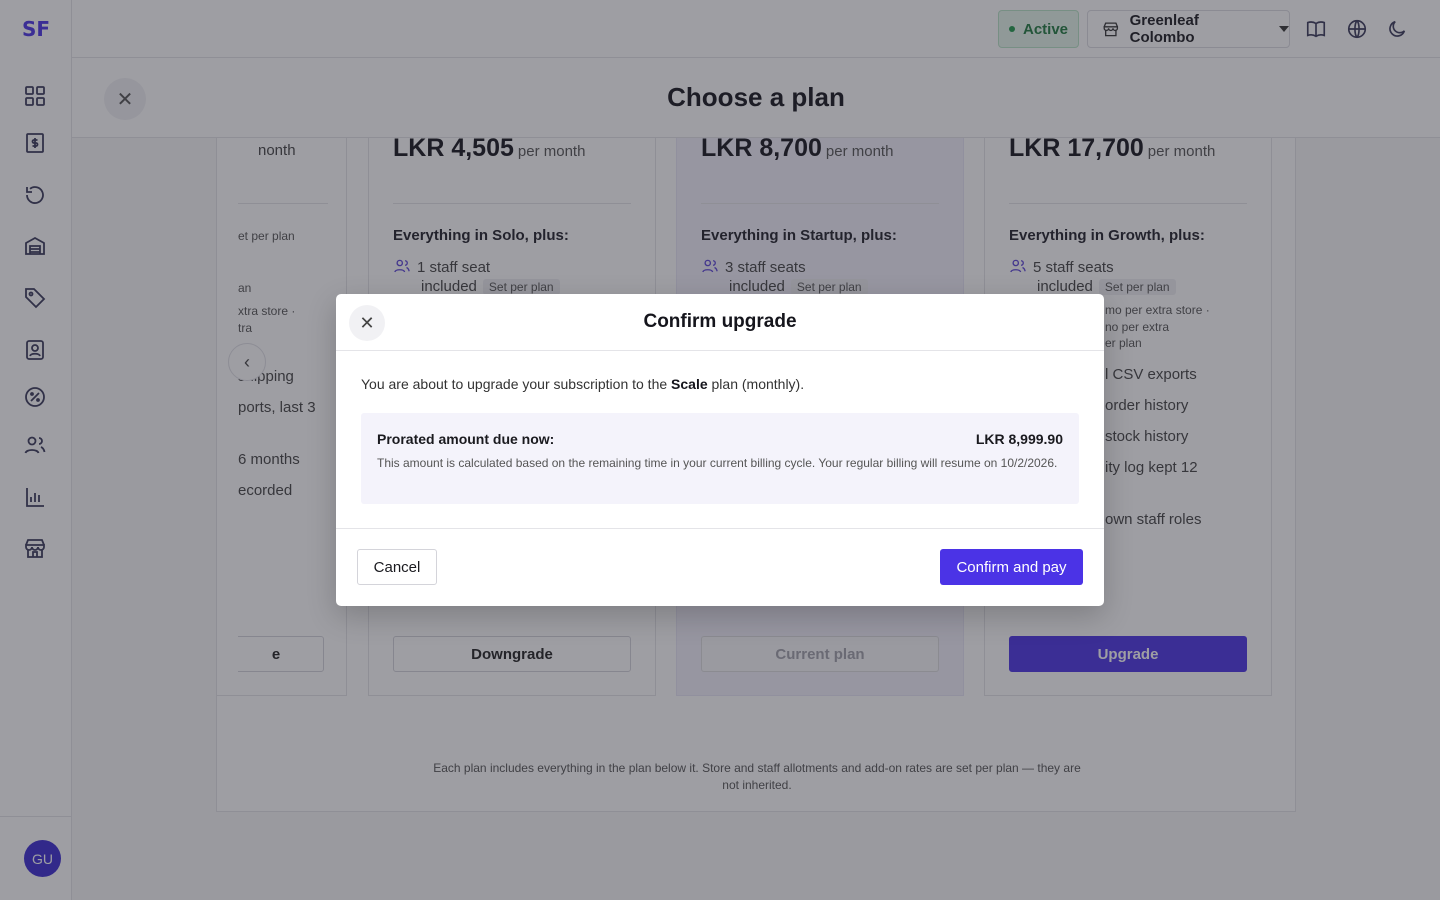 Image resolution: width=1440 pixels, height=900 pixels. I want to click on dialog-title: Confirm upgrade, so click(720, 321).